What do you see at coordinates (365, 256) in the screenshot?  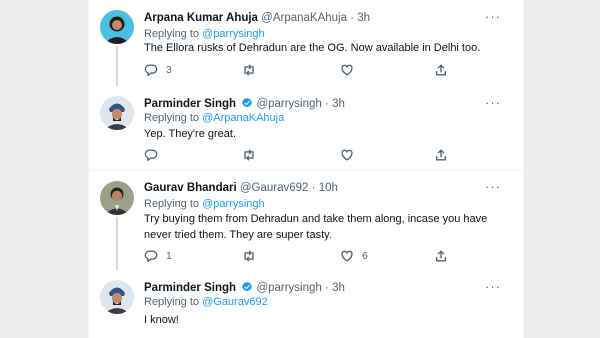 I see `like-count: 6` at bounding box center [365, 256].